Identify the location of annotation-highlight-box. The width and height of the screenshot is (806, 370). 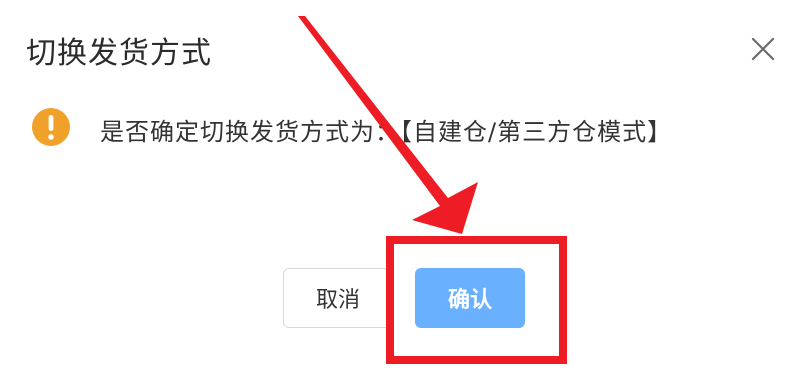
(476, 300).